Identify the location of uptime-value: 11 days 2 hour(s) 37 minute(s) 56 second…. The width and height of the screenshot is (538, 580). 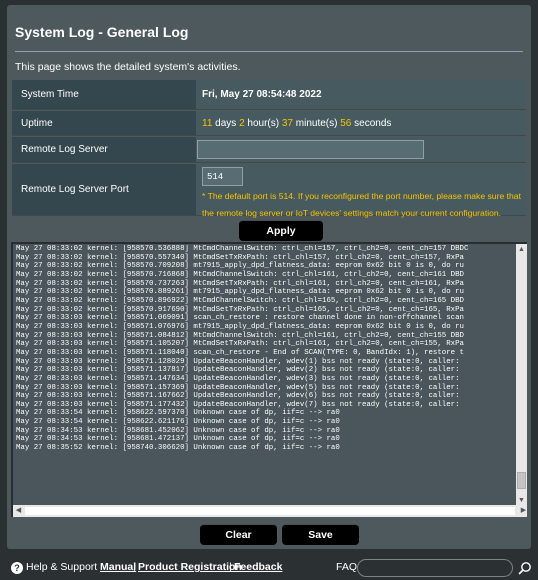
(361, 123).